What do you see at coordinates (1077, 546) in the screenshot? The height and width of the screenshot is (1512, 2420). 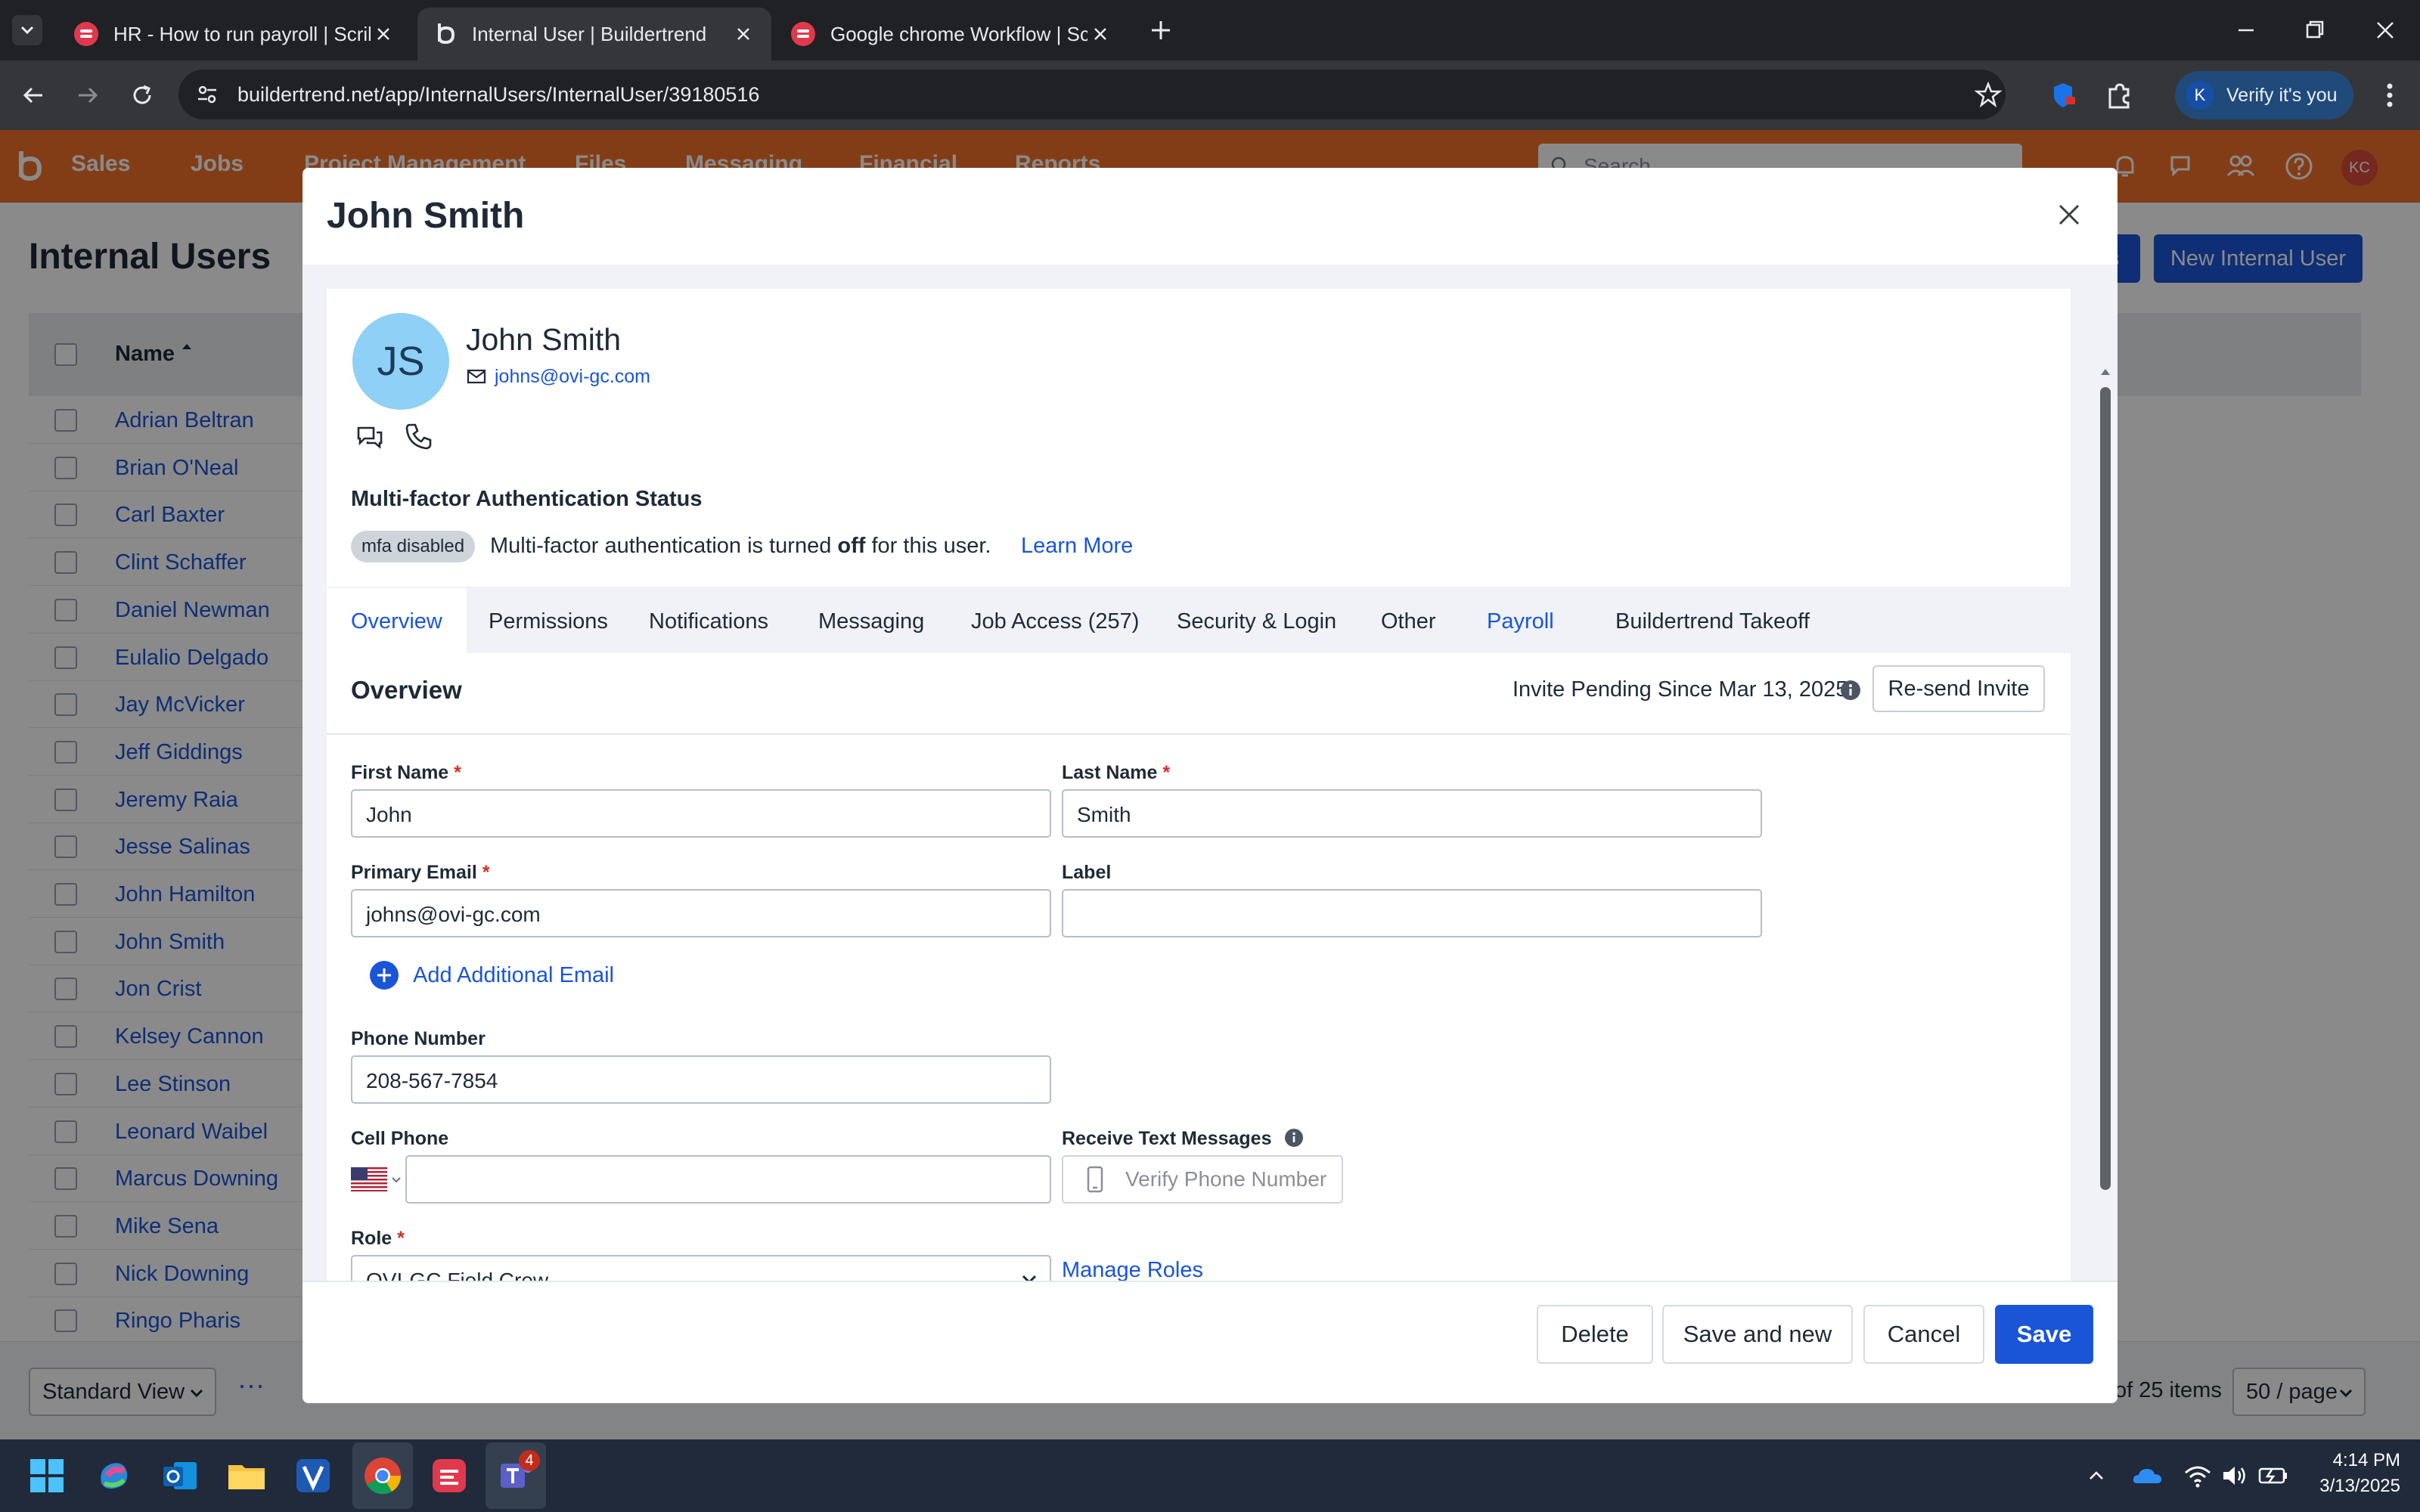 I see `learn-more-link: Learn More` at bounding box center [1077, 546].